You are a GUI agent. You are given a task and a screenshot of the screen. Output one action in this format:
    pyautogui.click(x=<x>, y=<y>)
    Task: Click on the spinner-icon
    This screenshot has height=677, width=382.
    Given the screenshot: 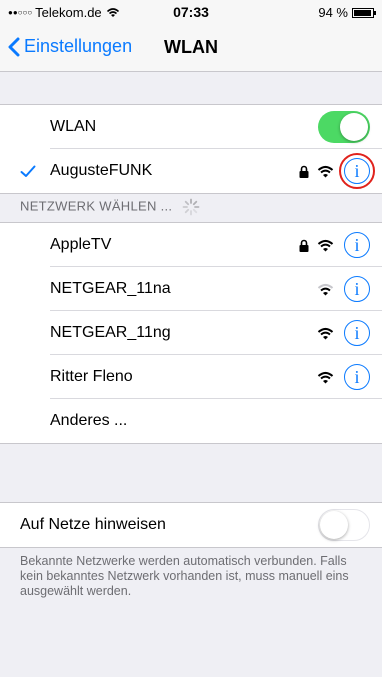 What is the action you would take?
    pyautogui.click(x=191, y=207)
    